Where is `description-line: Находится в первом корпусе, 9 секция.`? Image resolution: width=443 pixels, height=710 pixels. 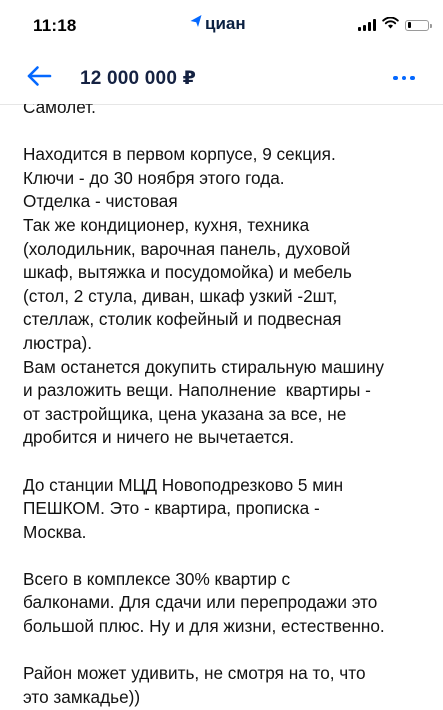 description-line: Находится в первом корпусе, 9 секция. is located at coordinates (179, 154).